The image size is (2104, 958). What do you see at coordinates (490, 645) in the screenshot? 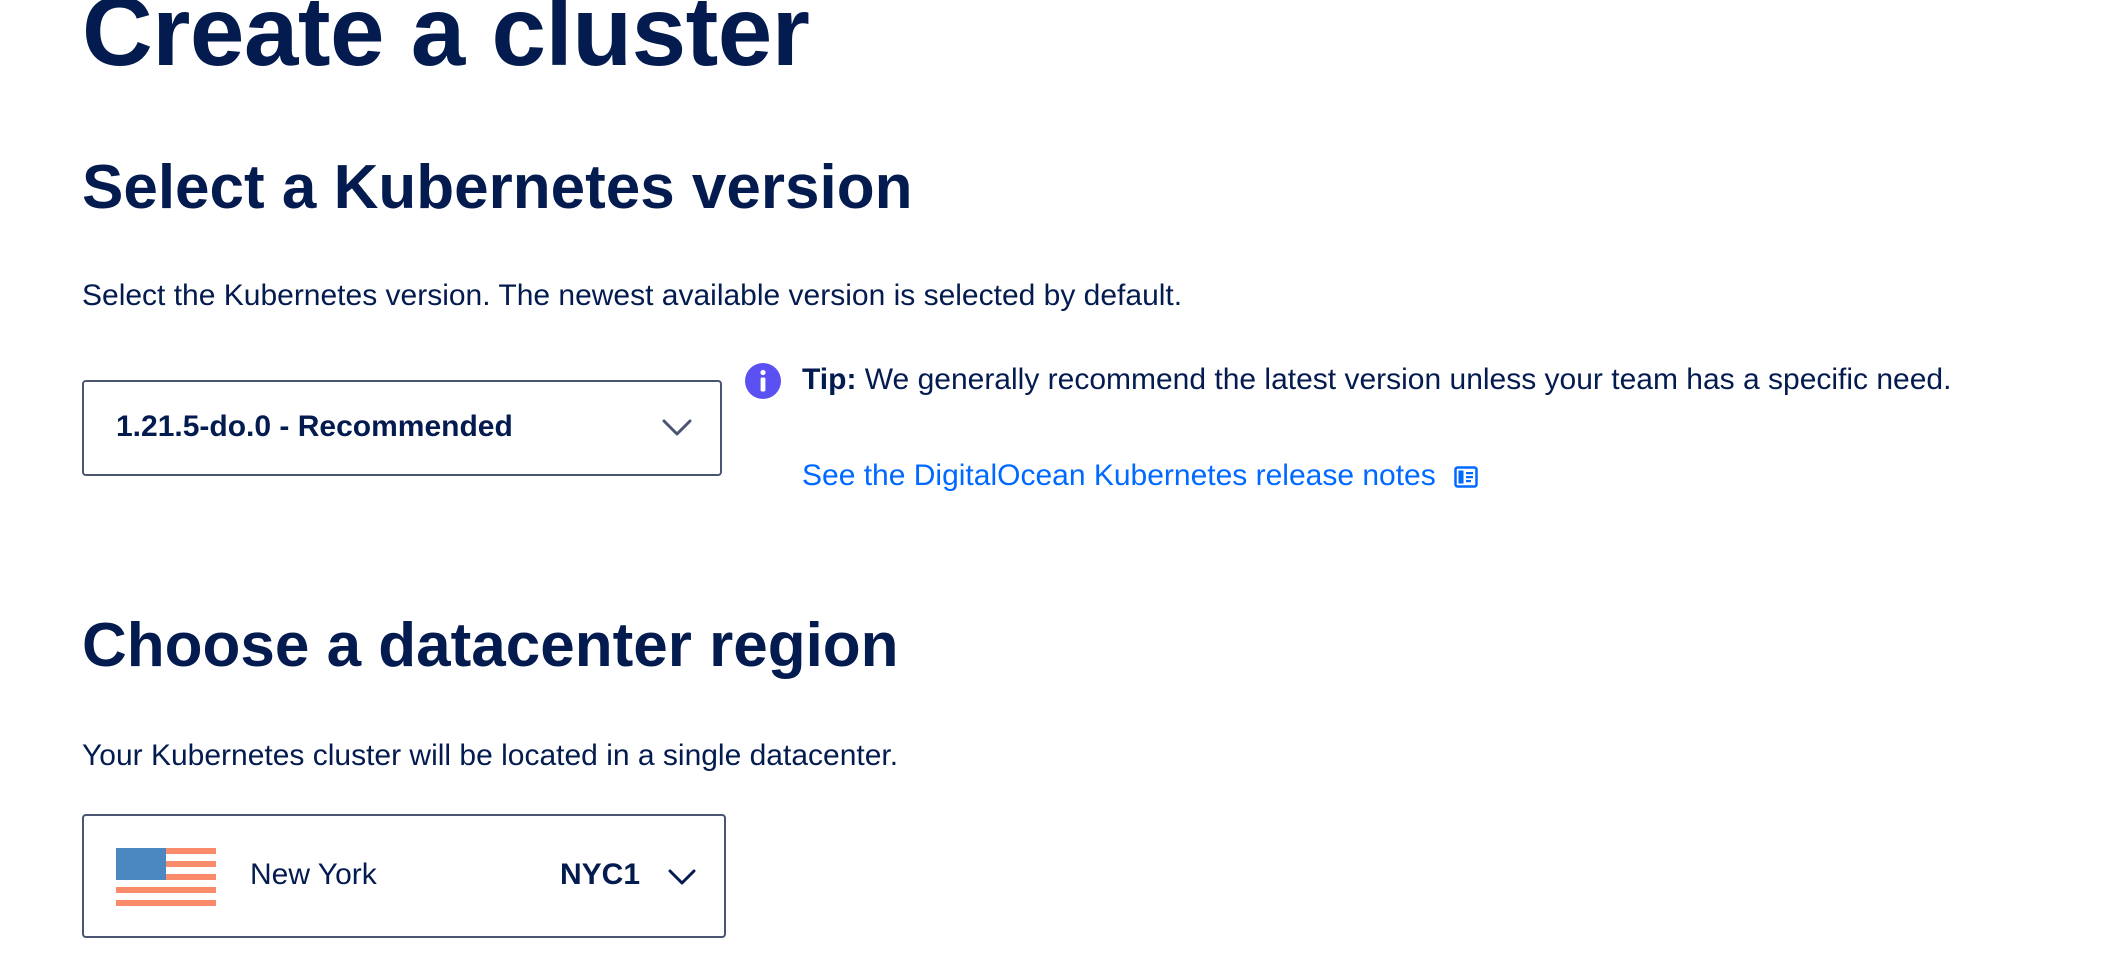
I see `region-section-heading: Choose a datacenter region` at bounding box center [490, 645].